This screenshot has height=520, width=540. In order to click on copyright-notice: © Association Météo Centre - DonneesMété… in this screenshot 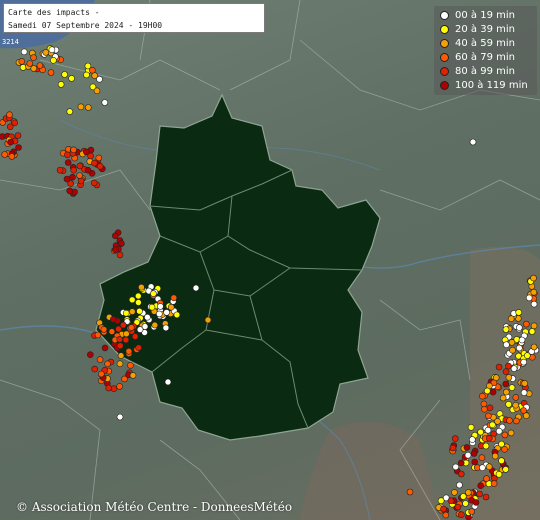, I will do `click(154, 507)`.